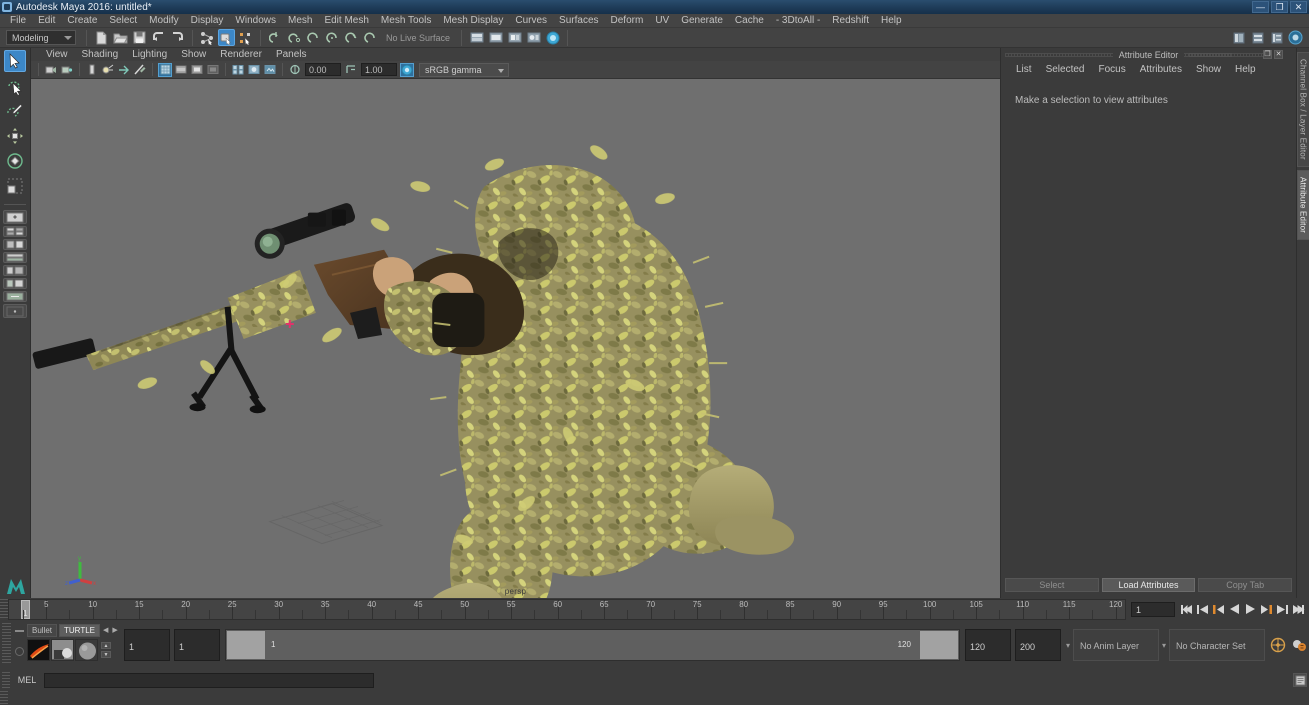 This screenshot has height=705, width=1309. I want to click on shelf-prev-icon: ◀, so click(105, 630).